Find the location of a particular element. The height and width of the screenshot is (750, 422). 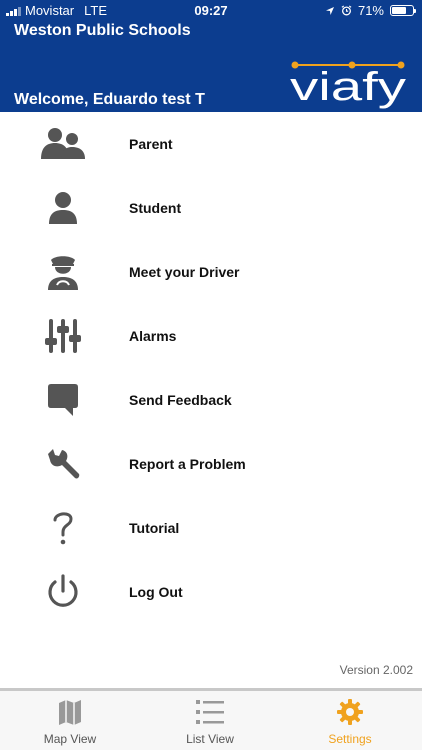

logo-wordmark: viafy is located at coordinates (348, 87).